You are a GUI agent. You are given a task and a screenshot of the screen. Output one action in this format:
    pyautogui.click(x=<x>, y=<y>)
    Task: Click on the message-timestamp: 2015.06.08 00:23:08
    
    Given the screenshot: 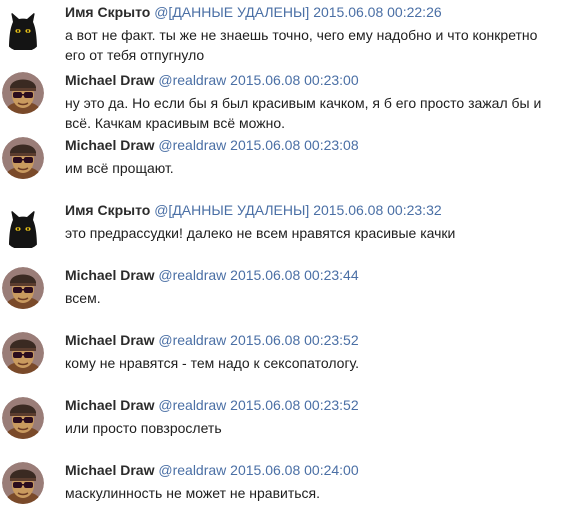 What is the action you would take?
    pyautogui.click(x=294, y=145)
    